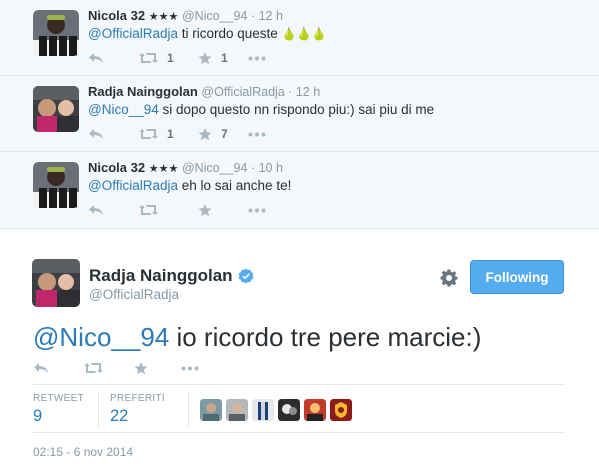 This screenshot has width=599, height=468. I want to click on tweet-actions: 1 1, so click(188, 58).